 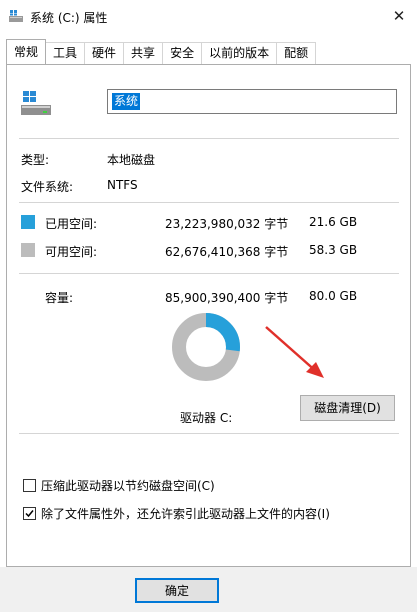 I want to click on used-space-swatch, so click(x=28, y=222).